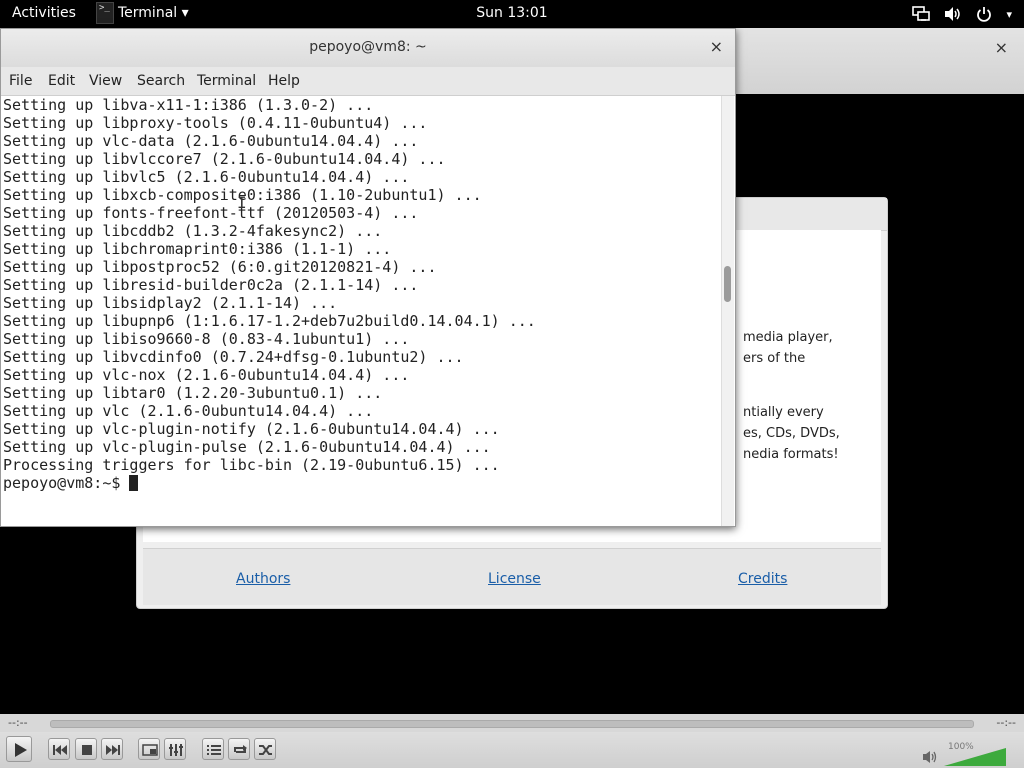  I want to click on menu-terminal: Terminal, so click(226, 81).